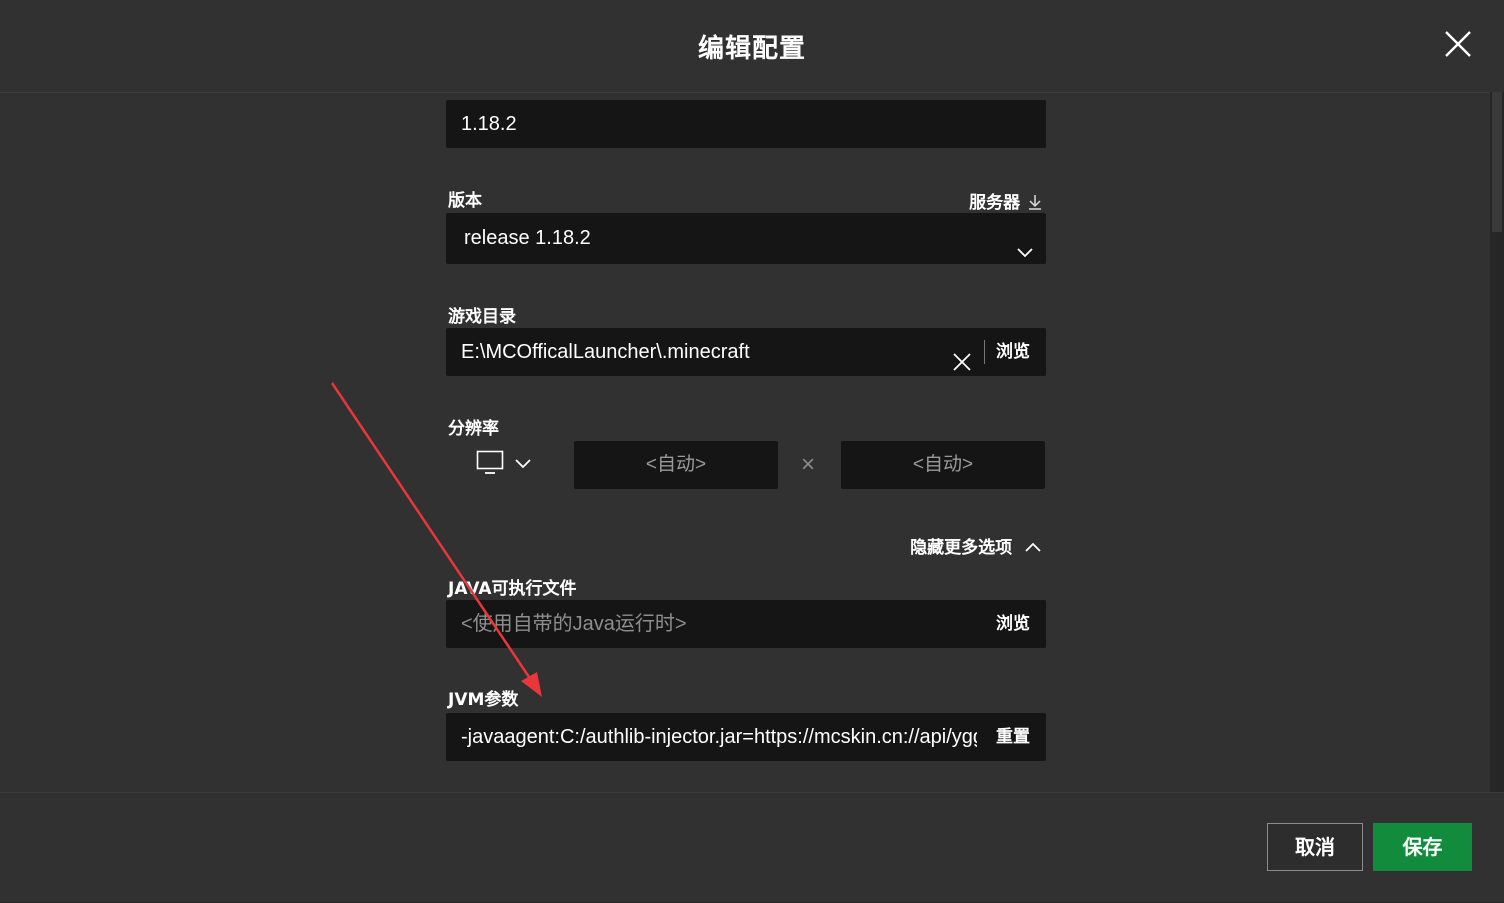 This screenshot has height=903, width=1504. I want to click on scrollbar-thumb, so click(1497, 162).